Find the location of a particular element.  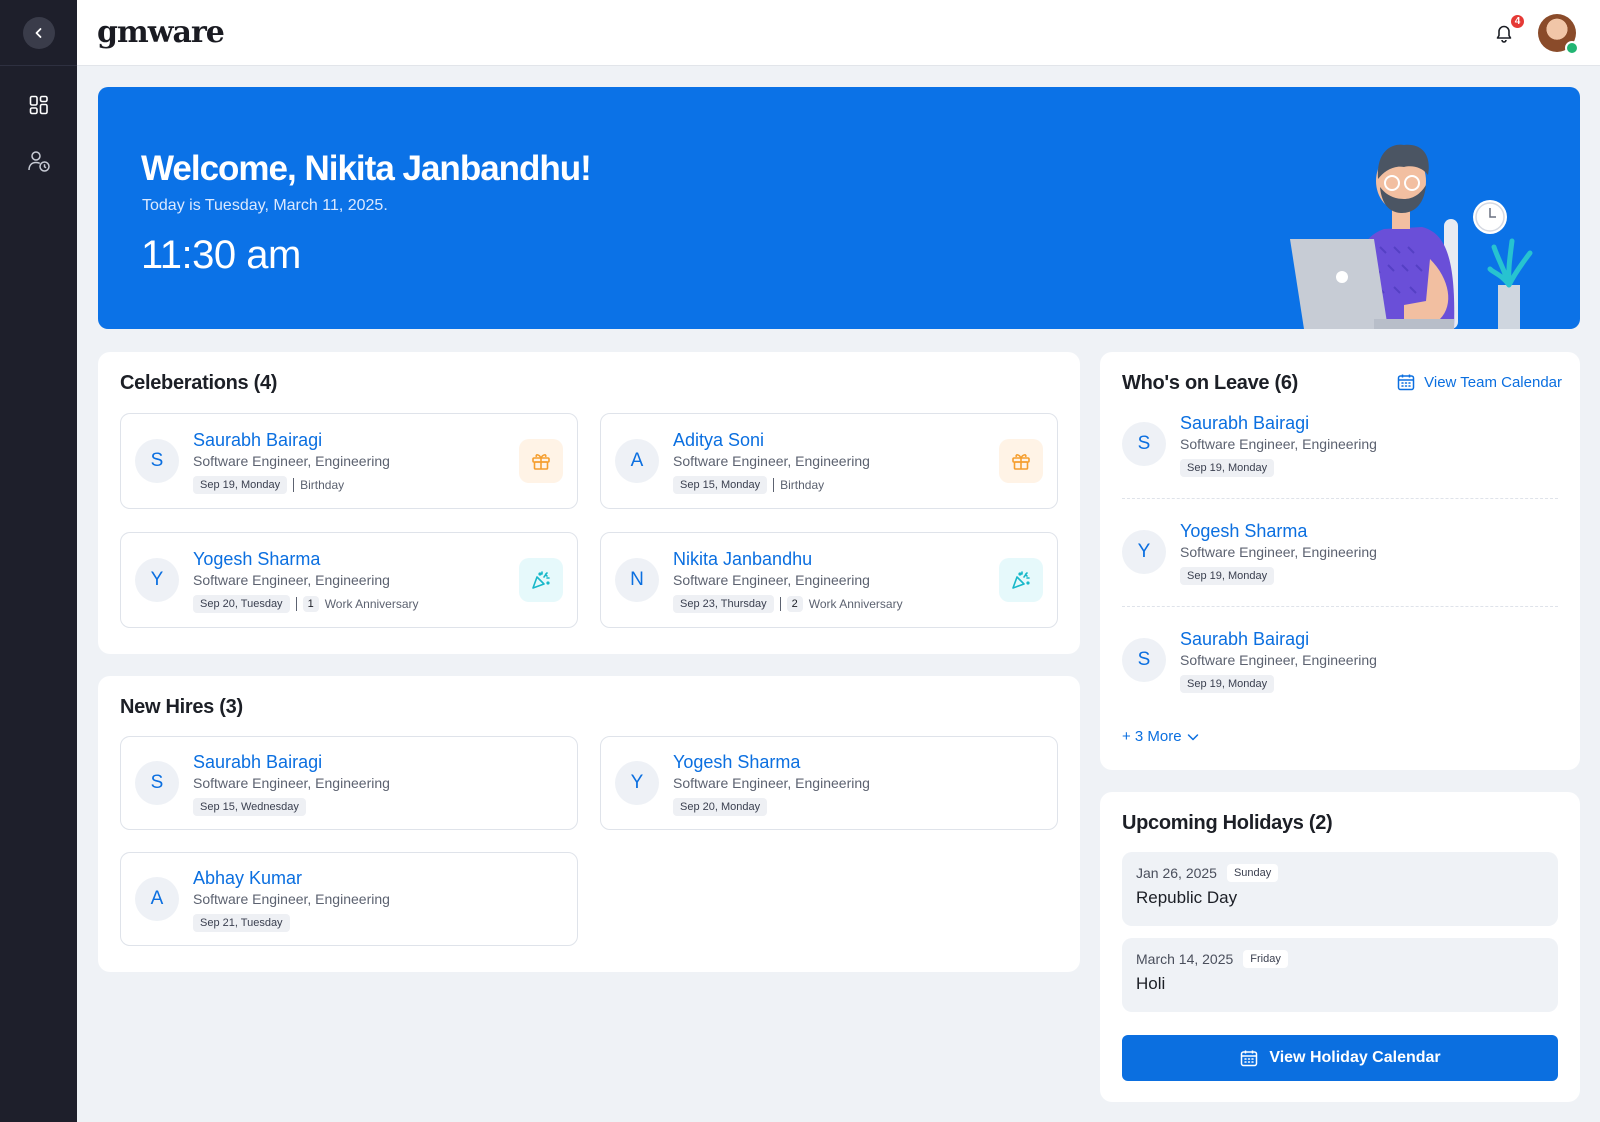

notifications-button: 4 is located at coordinates (1508, 29).